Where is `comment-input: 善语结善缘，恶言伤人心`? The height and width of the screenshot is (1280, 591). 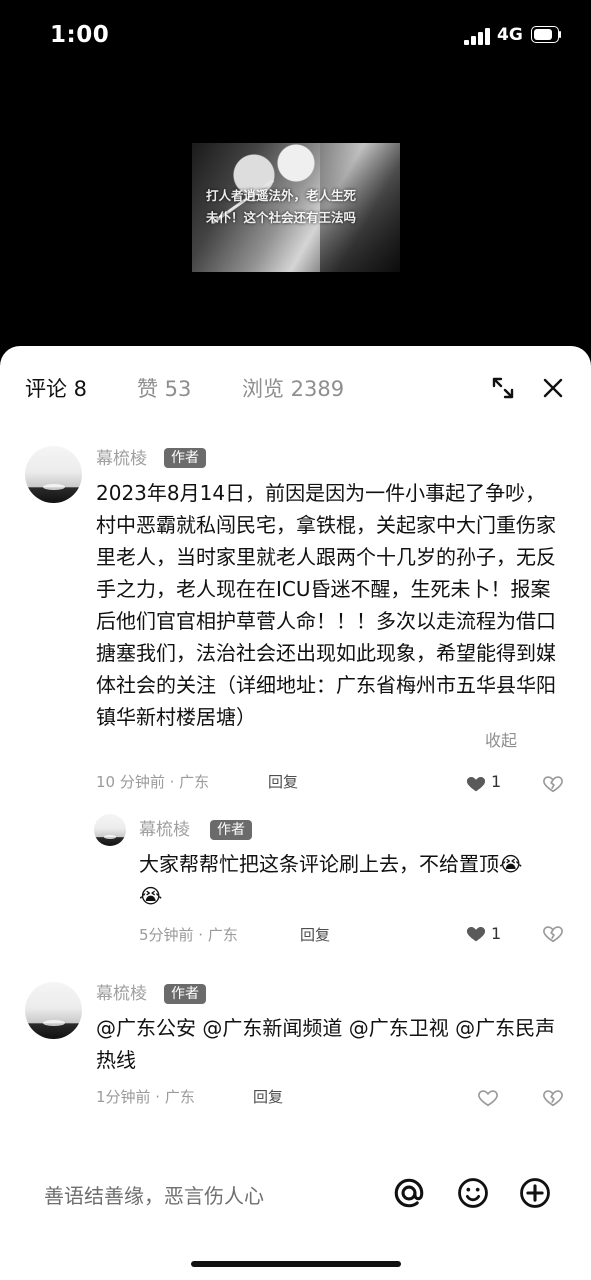
comment-input: 善语结善缘，恶言伤人心 is located at coordinates (154, 1194).